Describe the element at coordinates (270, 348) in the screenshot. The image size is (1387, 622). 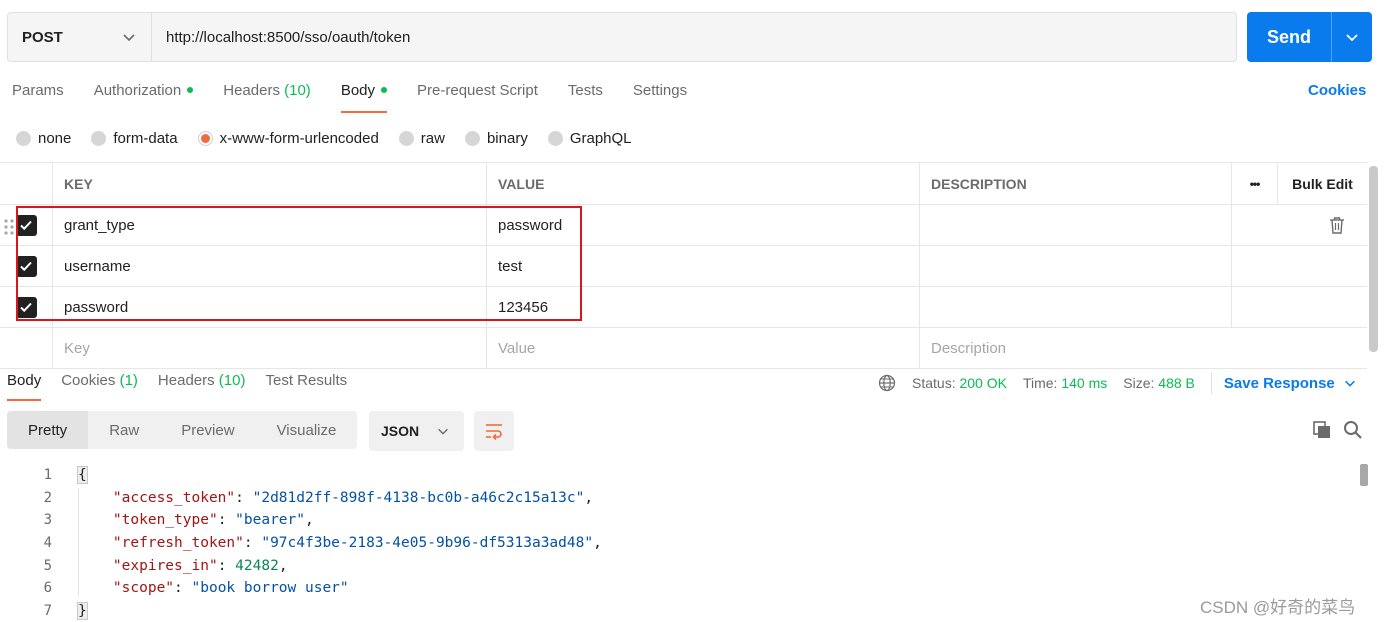
I see `new-key-input: Key` at that location.